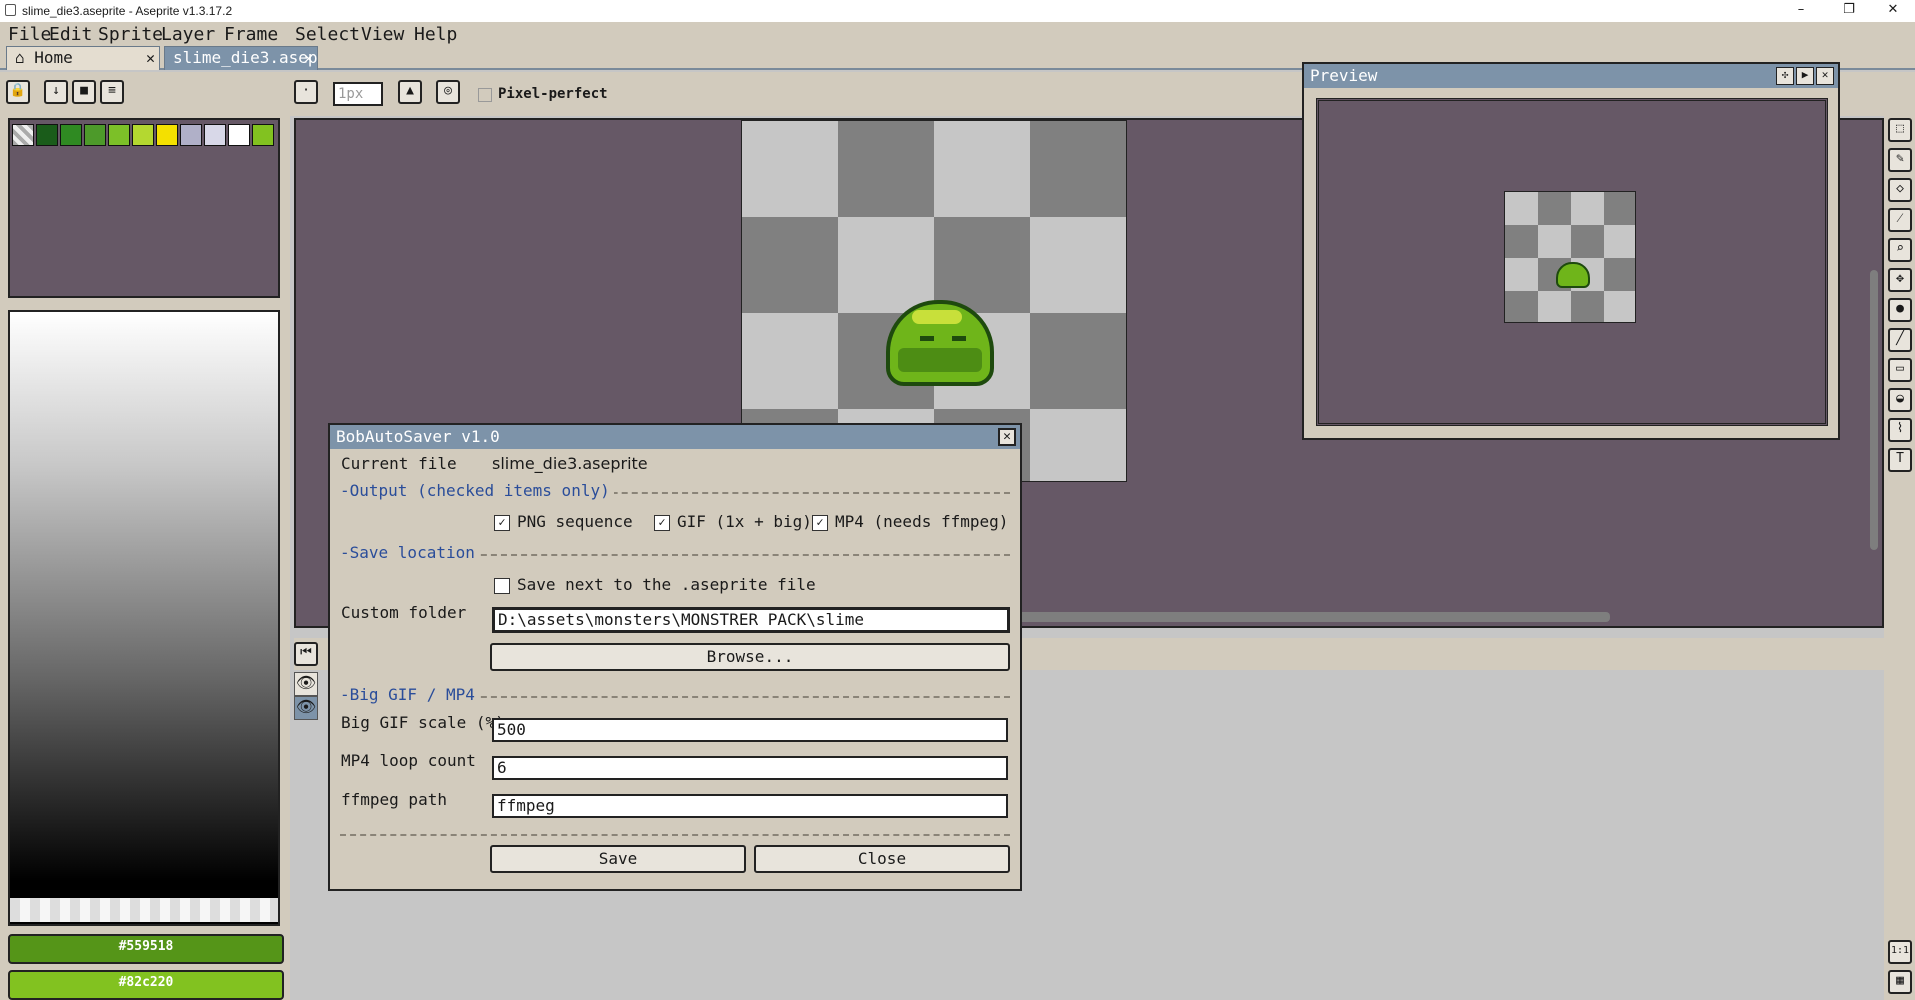  Describe the element at coordinates (188, 34) in the screenshot. I see `menu-layer: Layer` at that location.